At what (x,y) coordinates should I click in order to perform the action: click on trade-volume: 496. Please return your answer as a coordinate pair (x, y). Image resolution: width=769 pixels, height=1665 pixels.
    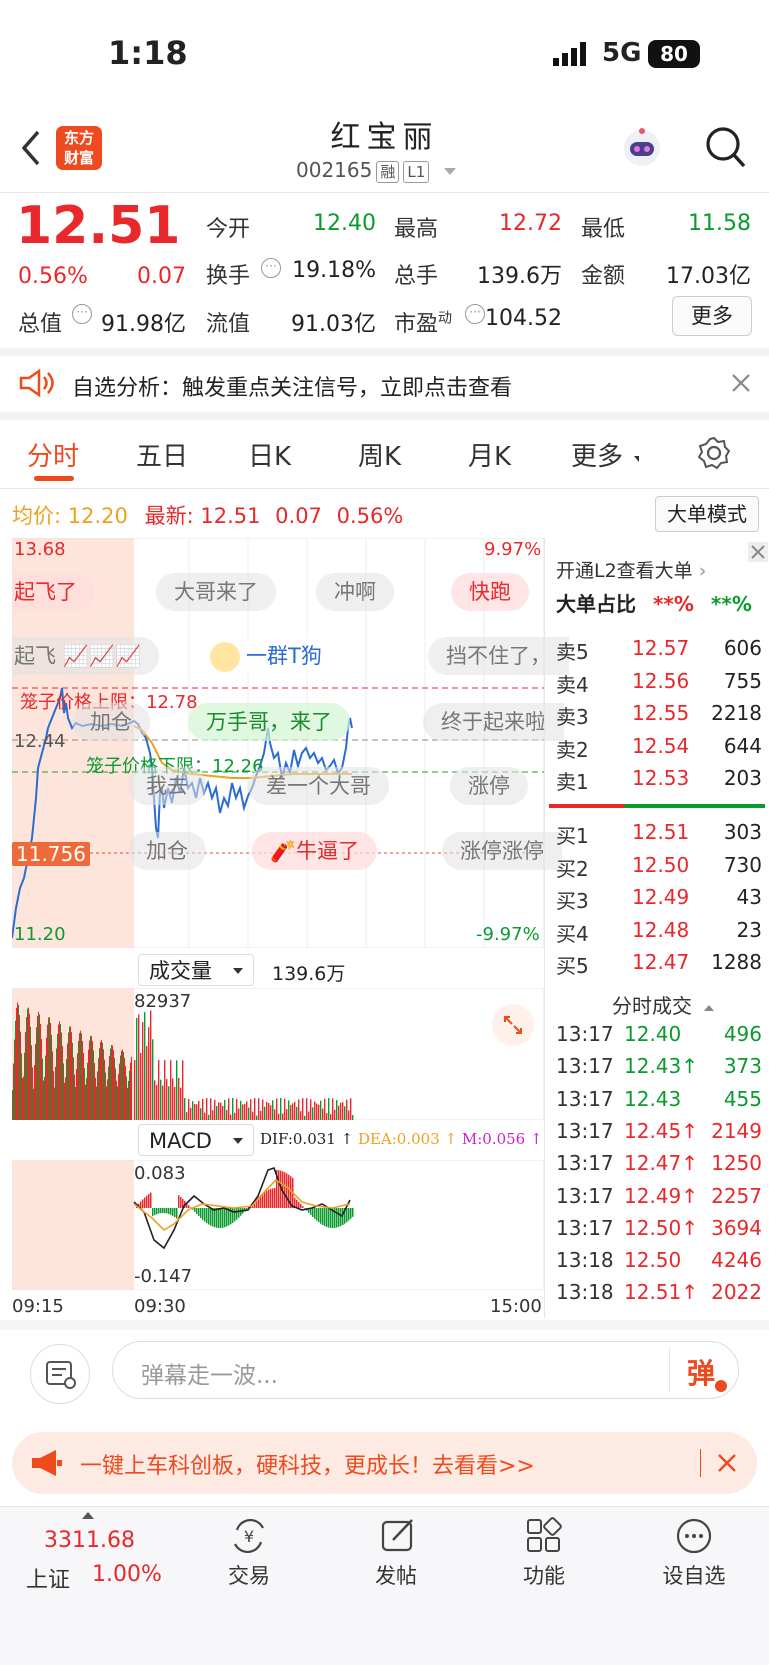
    Looking at the image, I should click on (742, 1034).